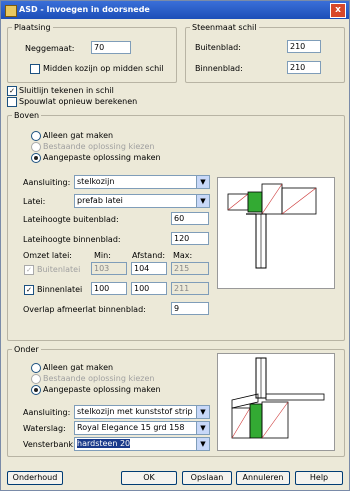 Image resolution: width=350 pixels, height=491 pixels. I want to click on onder-aansluiting-label: Aansluiting:, so click(47, 412).